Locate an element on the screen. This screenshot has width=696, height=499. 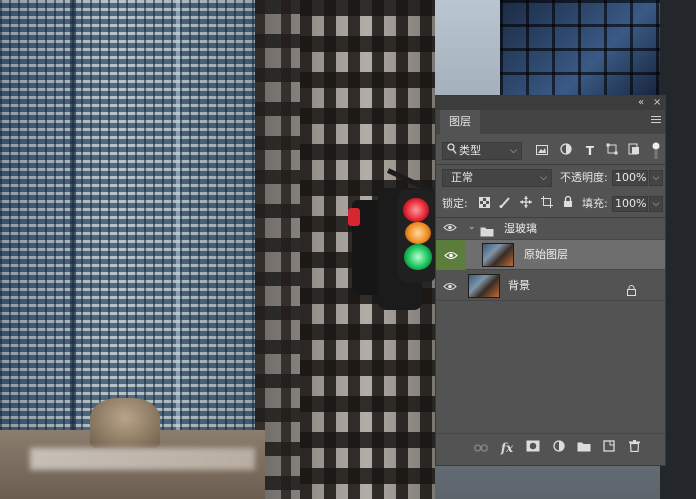
red-lamp is located at coordinates (416, 210).